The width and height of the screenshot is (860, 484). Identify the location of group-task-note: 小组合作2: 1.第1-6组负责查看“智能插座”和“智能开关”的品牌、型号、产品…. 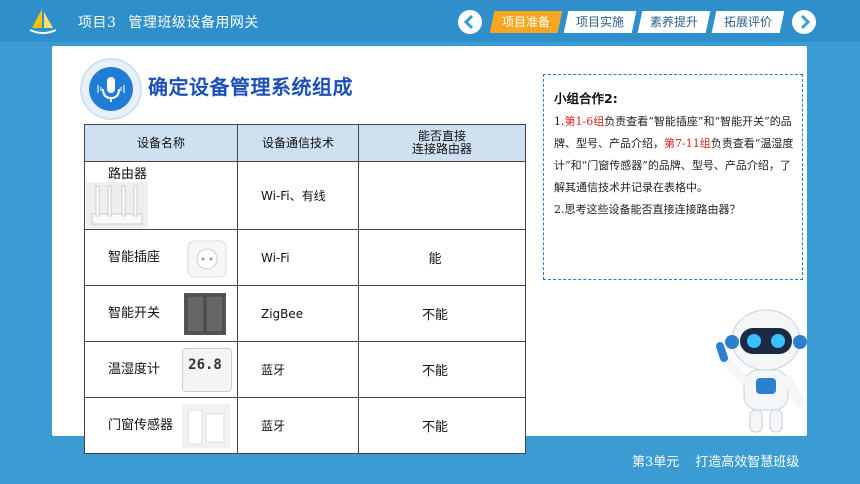
(673, 177).